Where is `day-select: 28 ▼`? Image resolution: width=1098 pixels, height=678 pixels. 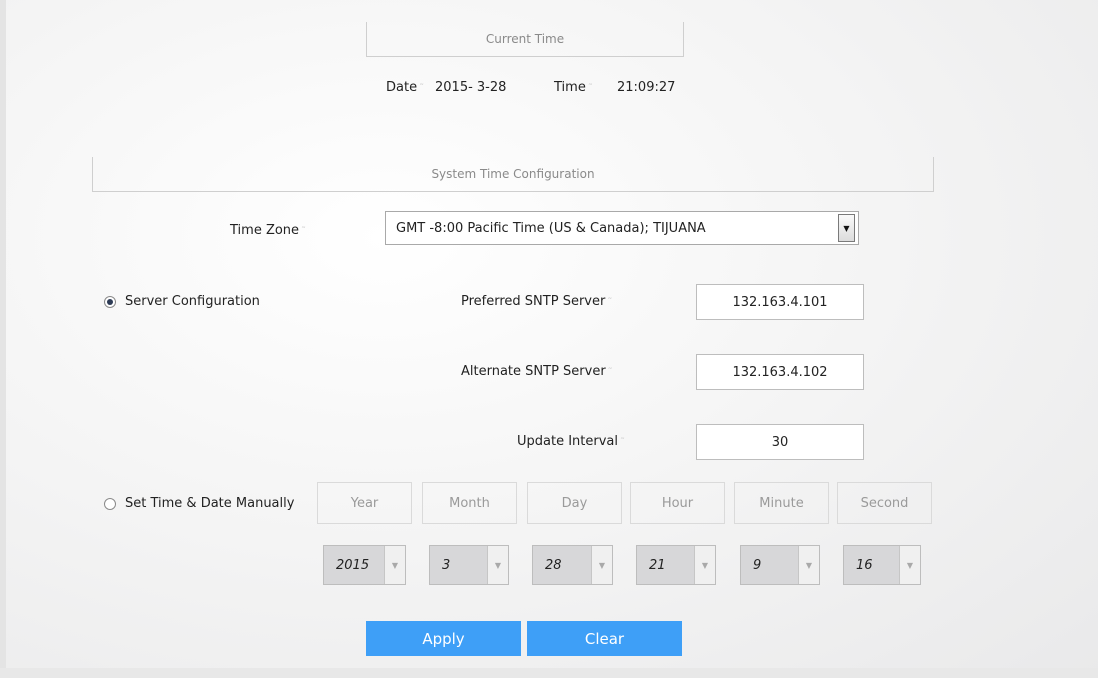 day-select: 28 ▼ is located at coordinates (572, 565).